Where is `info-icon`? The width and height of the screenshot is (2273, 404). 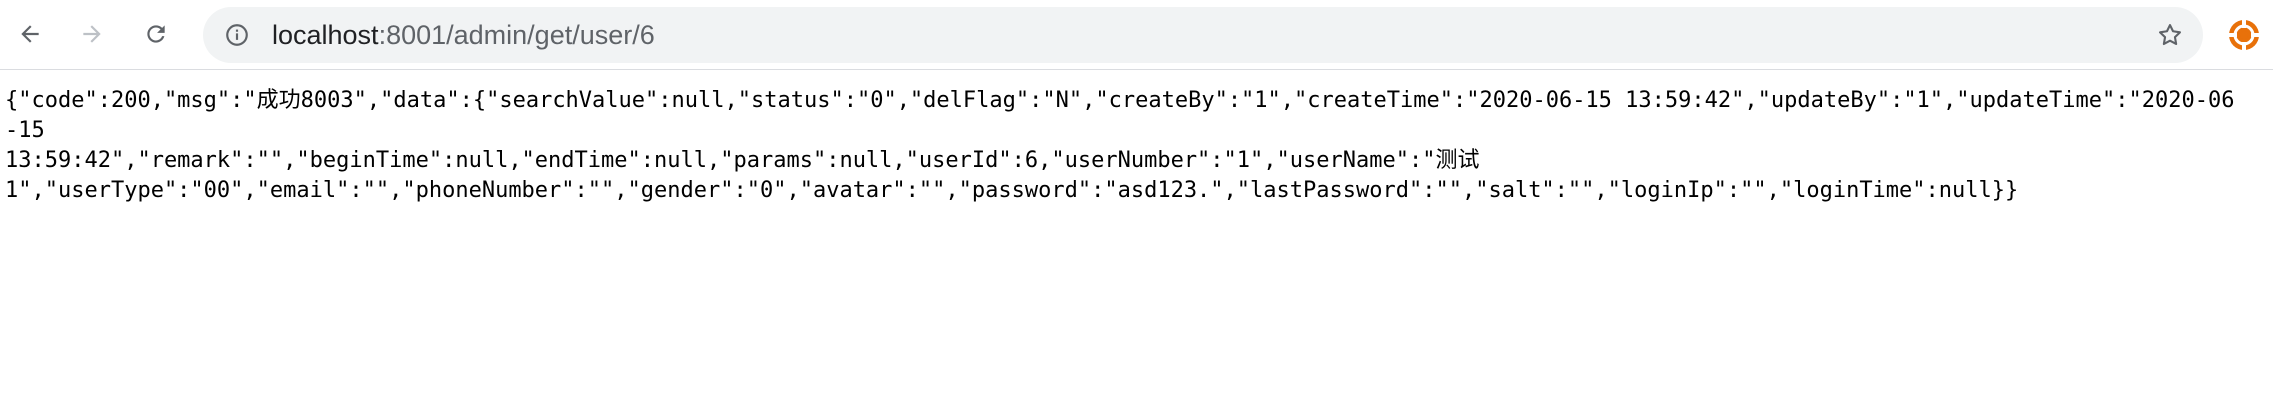 info-icon is located at coordinates (237, 35).